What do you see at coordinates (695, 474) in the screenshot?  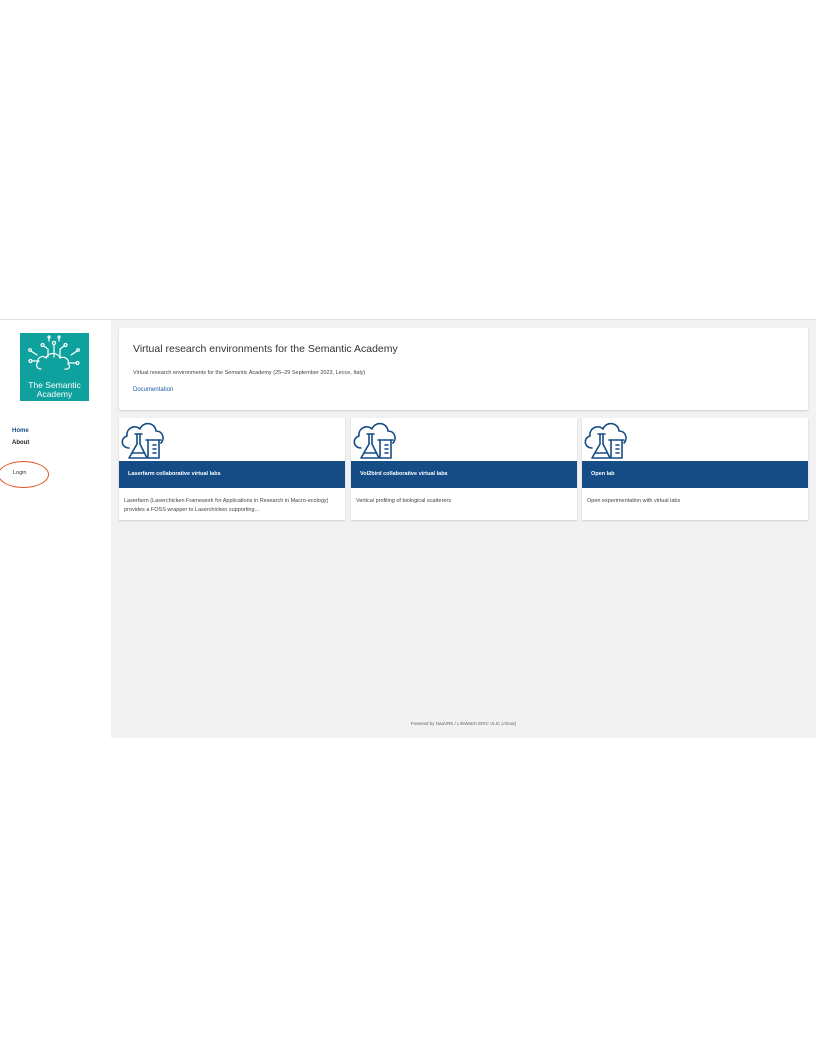 I see `card-title-bar: Open lab` at bounding box center [695, 474].